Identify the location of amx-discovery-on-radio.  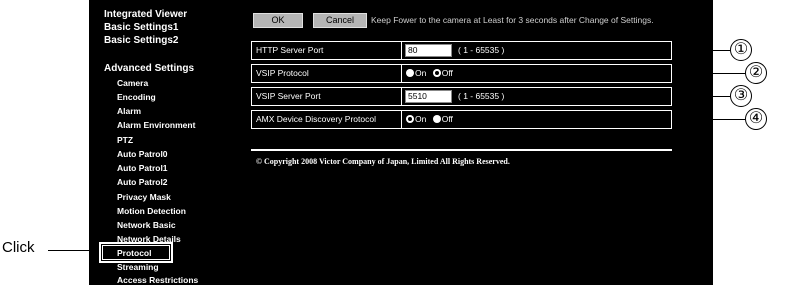
(410, 119).